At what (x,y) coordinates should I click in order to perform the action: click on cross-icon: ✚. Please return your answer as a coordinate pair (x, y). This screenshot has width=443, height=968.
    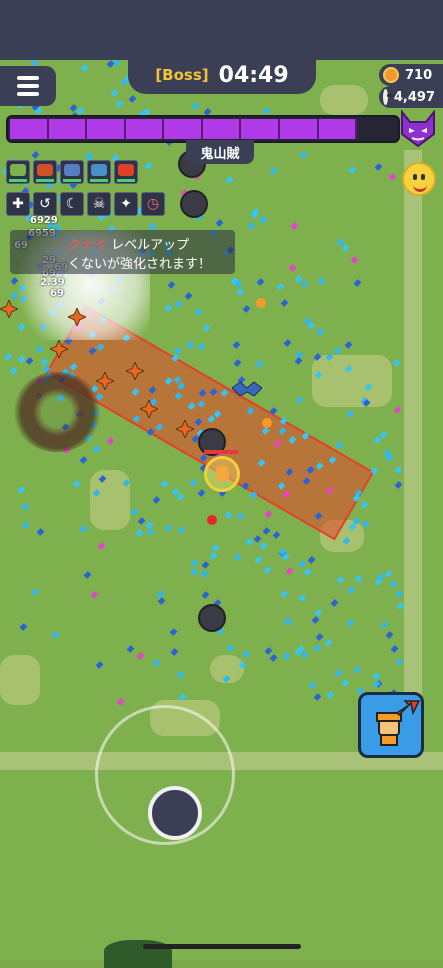
    Looking at the image, I should click on (18, 204).